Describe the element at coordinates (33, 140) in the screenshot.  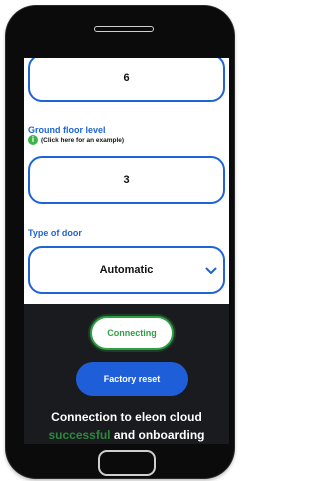
I see `info-icon: i` at that location.